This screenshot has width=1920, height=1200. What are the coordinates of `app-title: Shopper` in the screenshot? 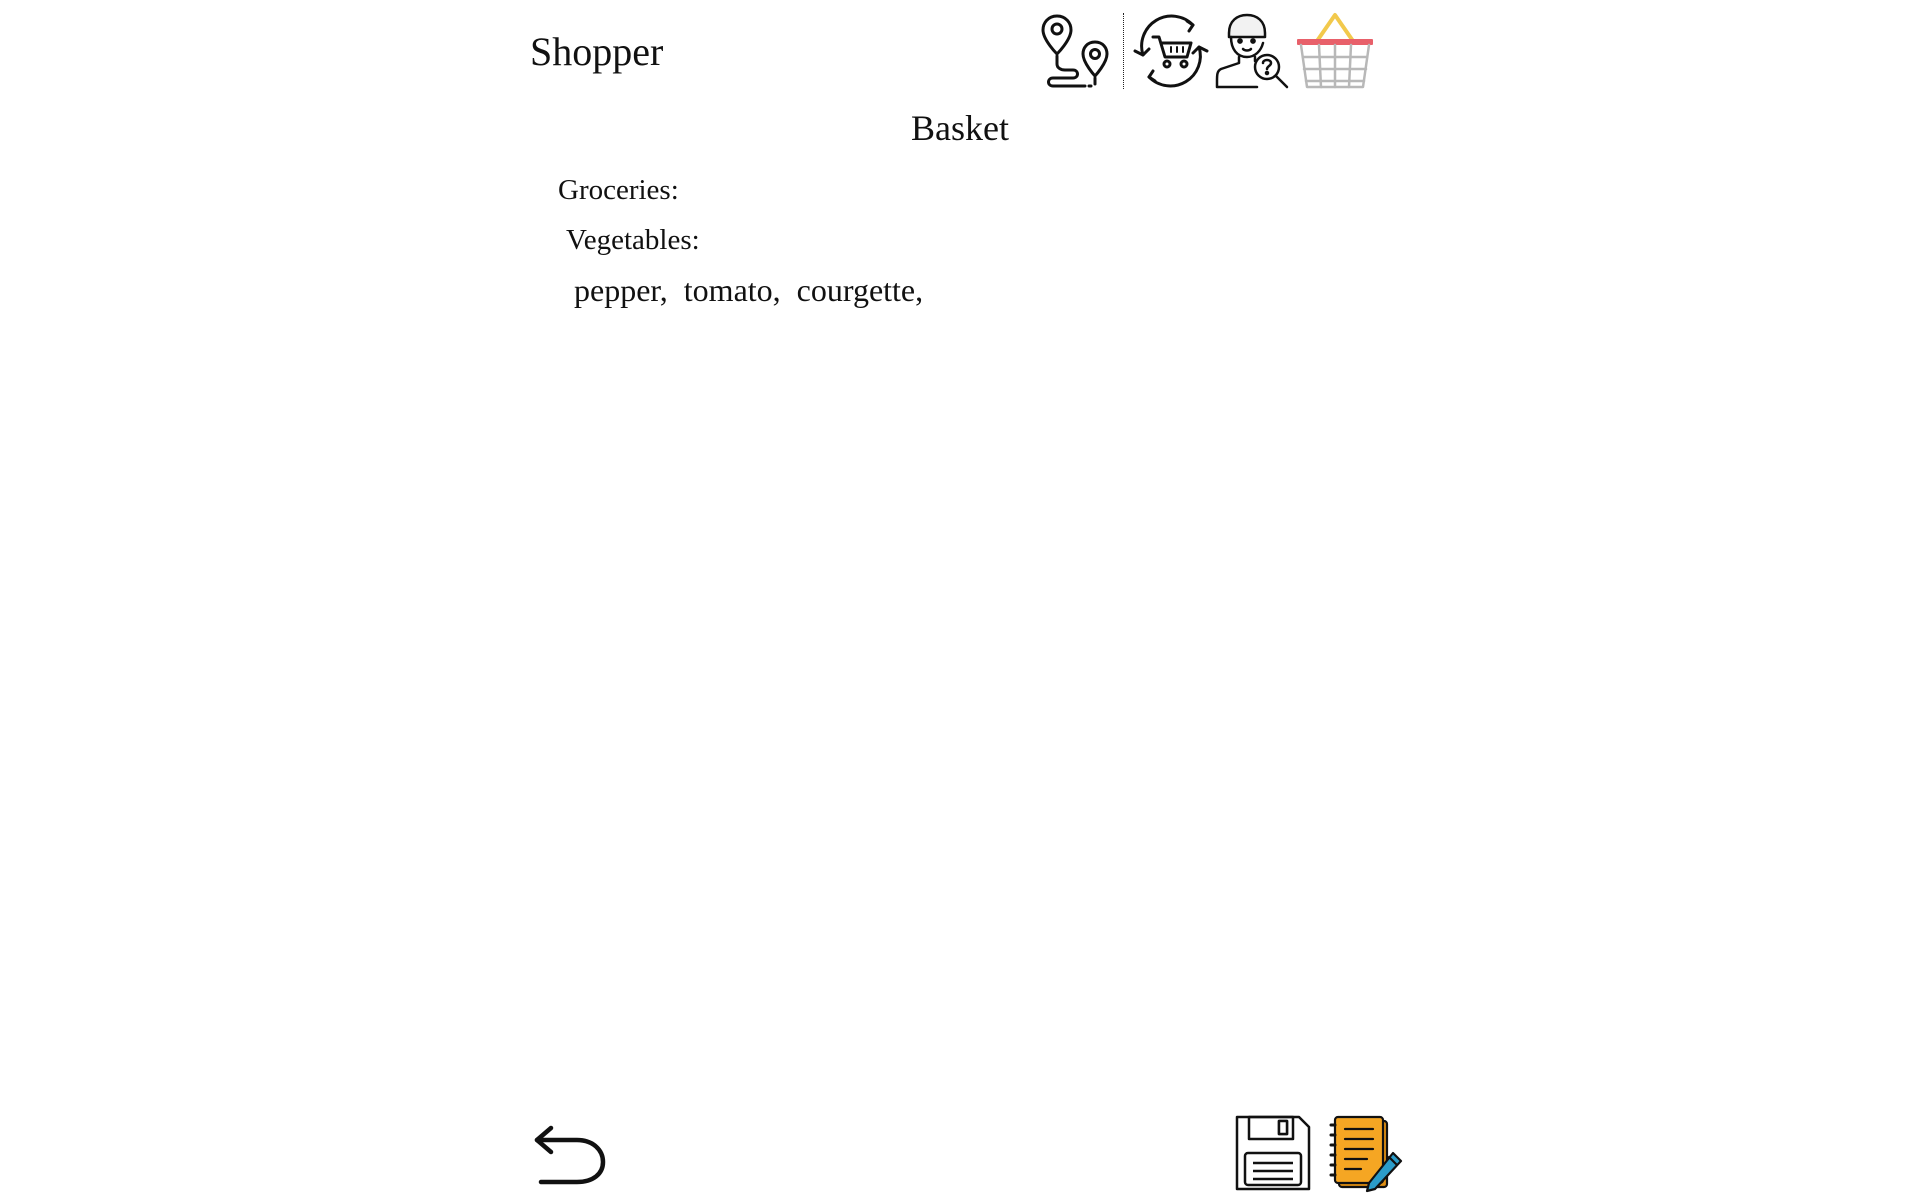 It's located at (597, 51).